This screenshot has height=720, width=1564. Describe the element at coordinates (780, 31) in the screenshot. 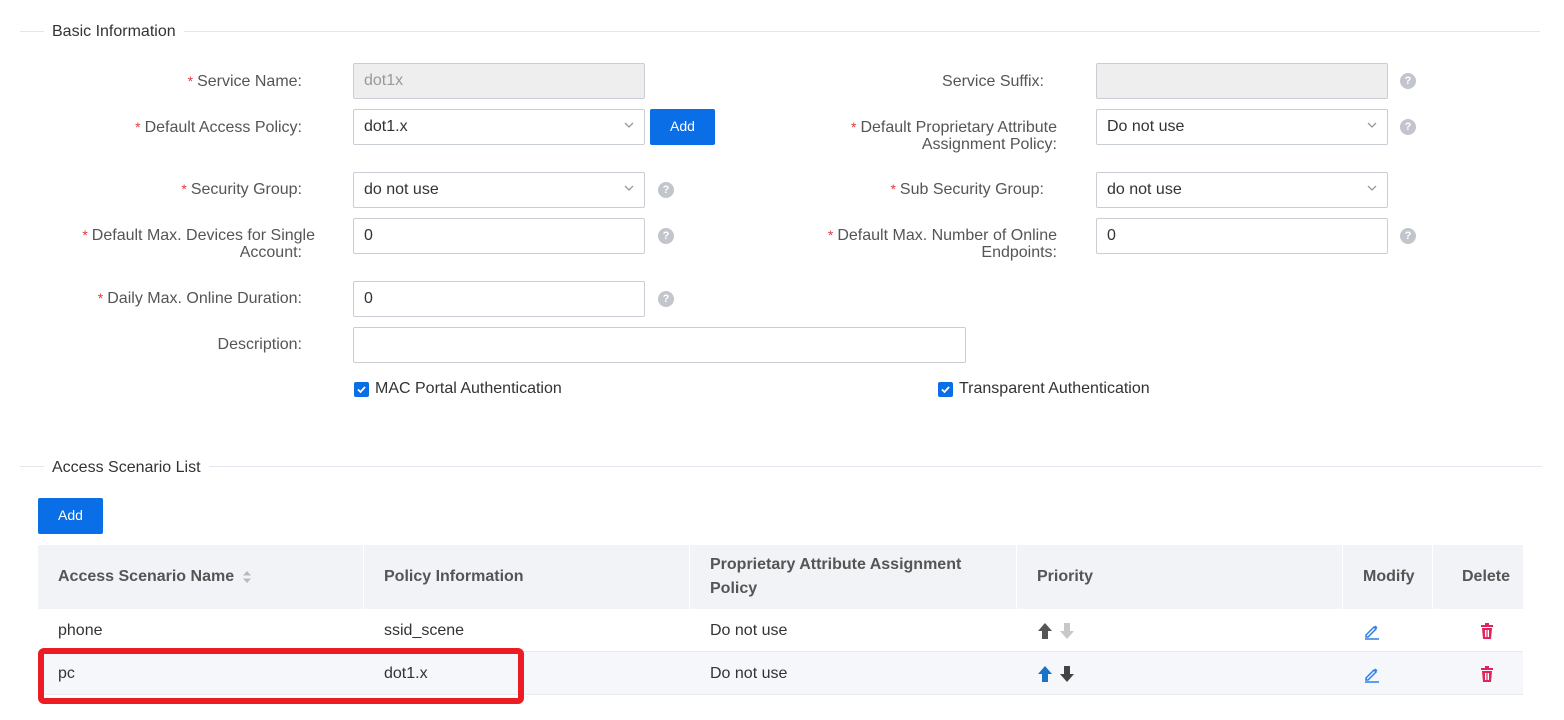

I see `basic-info-divider` at that location.